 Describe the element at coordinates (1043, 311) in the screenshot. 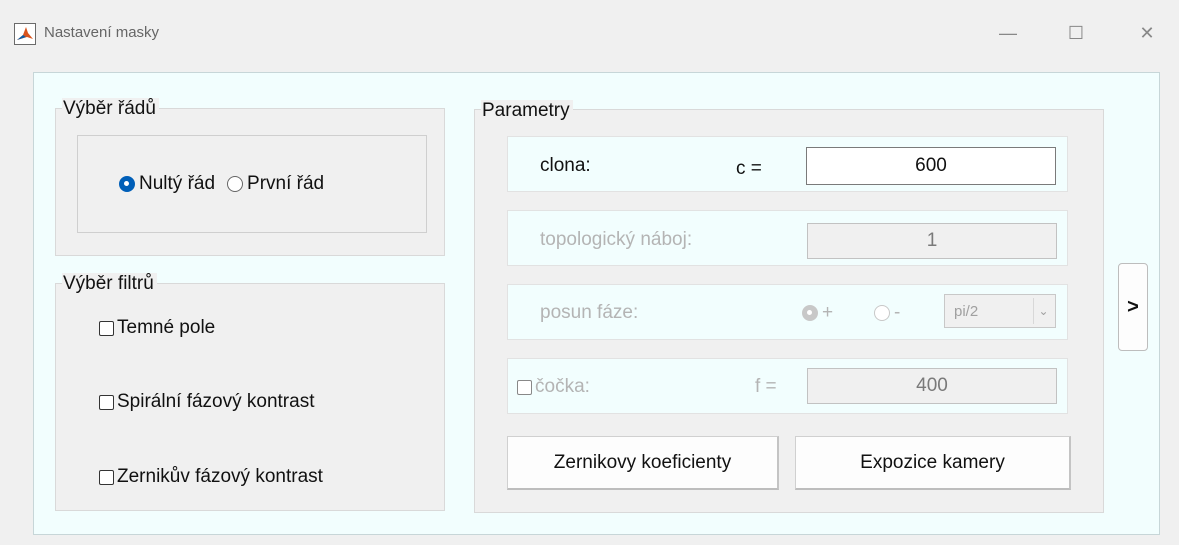

I see `chevron-down-icon: ⌄` at that location.